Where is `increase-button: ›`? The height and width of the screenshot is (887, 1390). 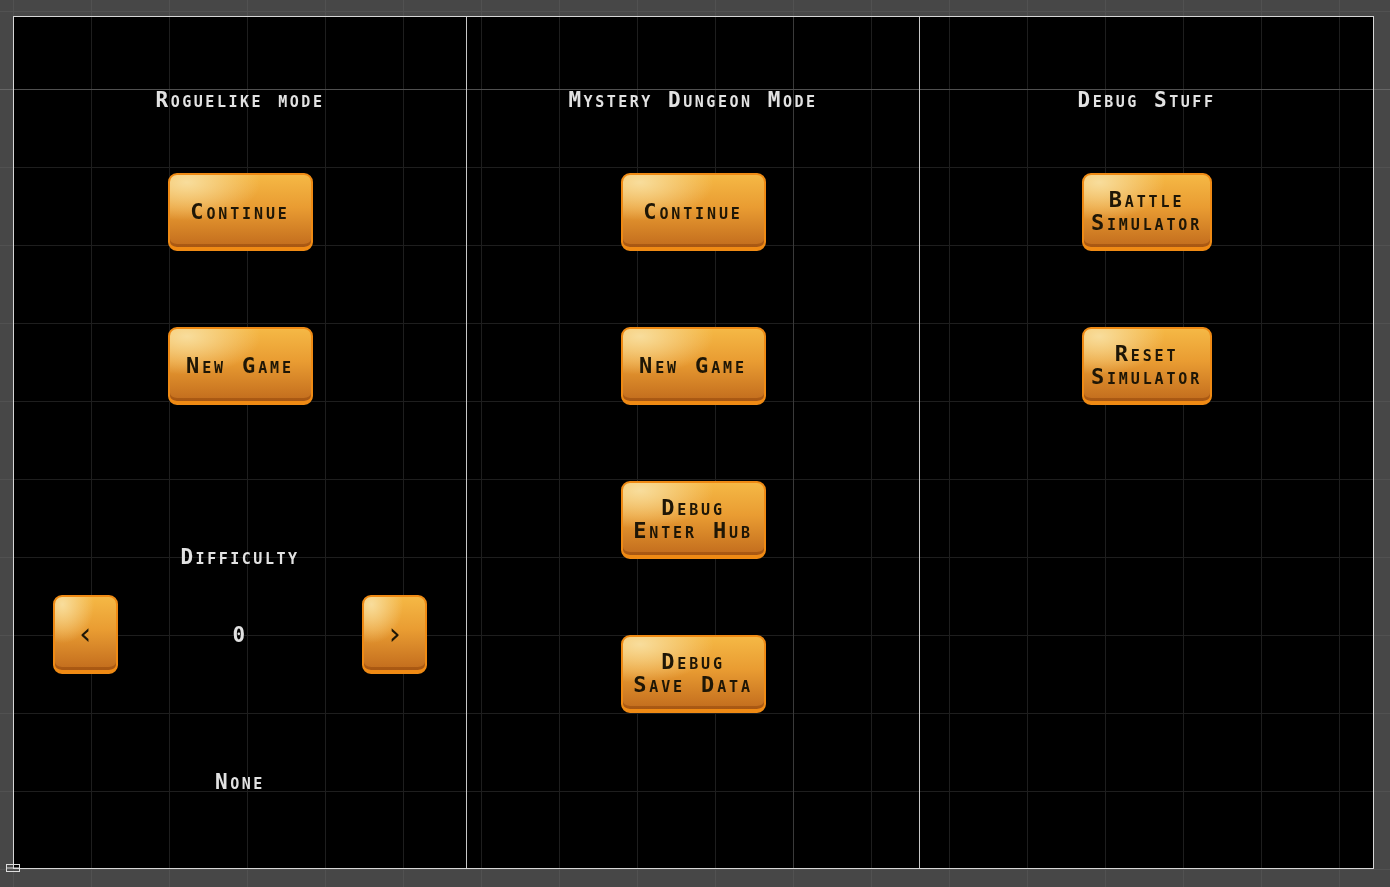 increase-button: › is located at coordinates (394, 634).